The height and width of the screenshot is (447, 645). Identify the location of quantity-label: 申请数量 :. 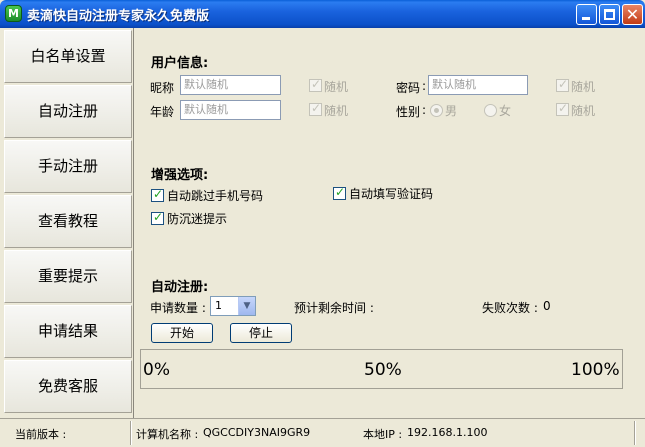
(178, 308).